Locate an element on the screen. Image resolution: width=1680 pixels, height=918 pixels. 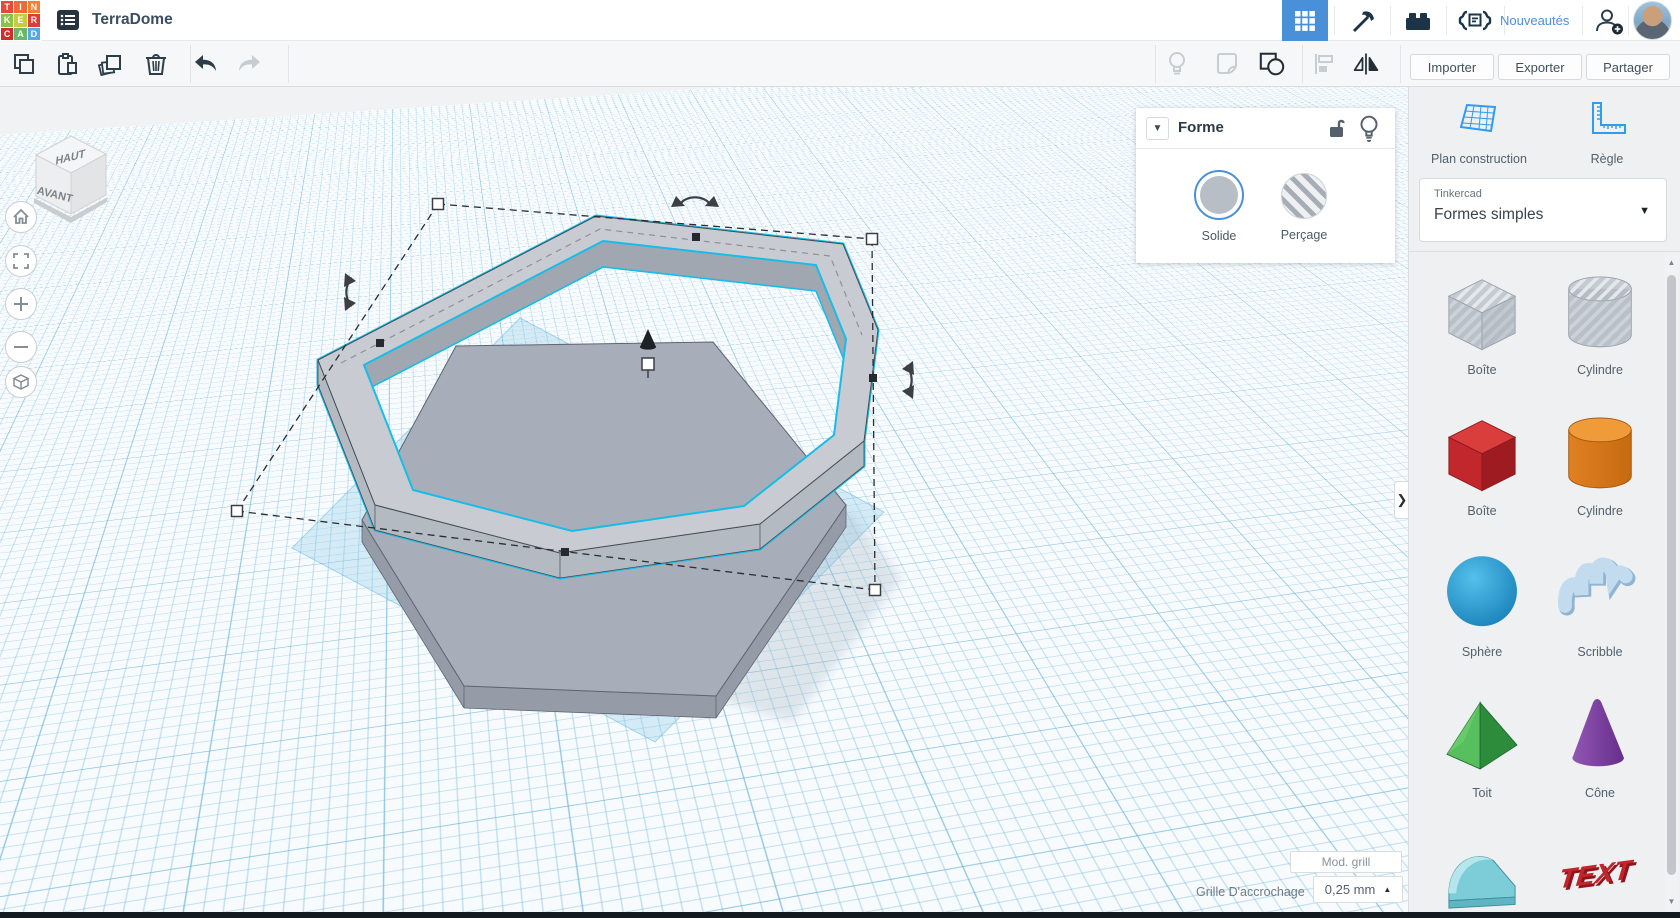
zoom-in-button is located at coordinates (21, 304).